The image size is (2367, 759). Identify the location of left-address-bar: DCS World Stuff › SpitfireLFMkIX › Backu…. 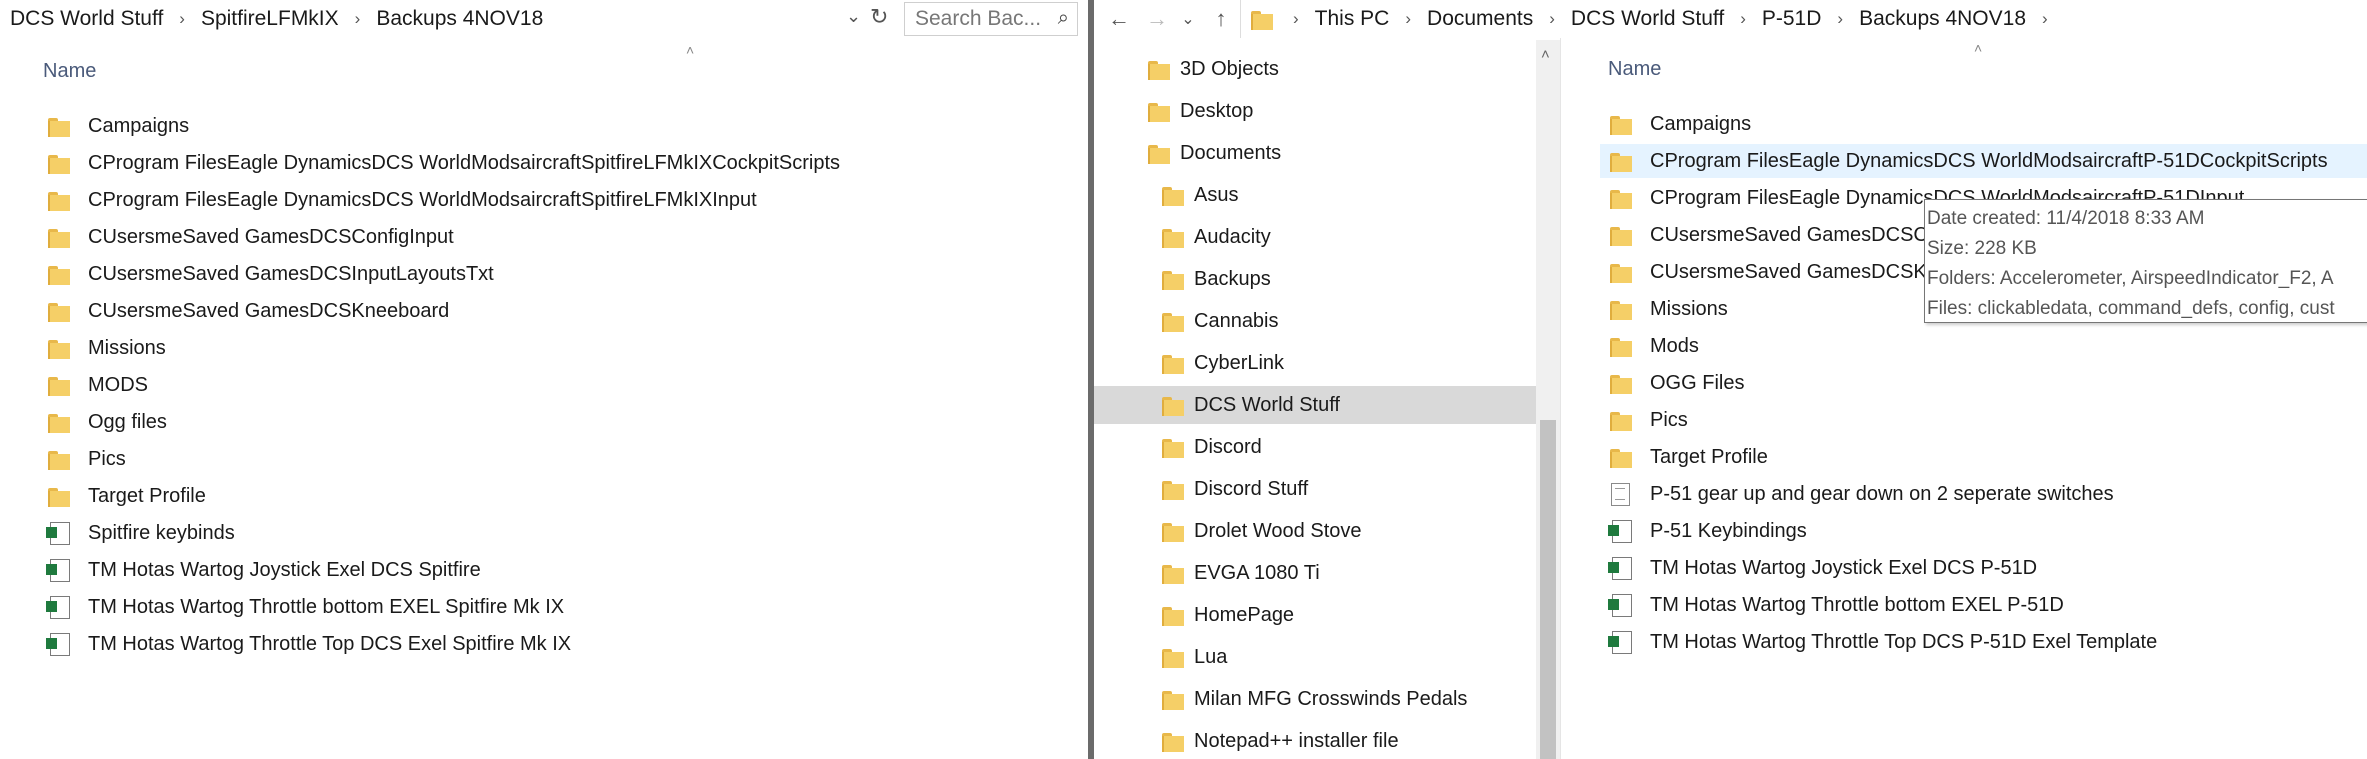
(434, 19).